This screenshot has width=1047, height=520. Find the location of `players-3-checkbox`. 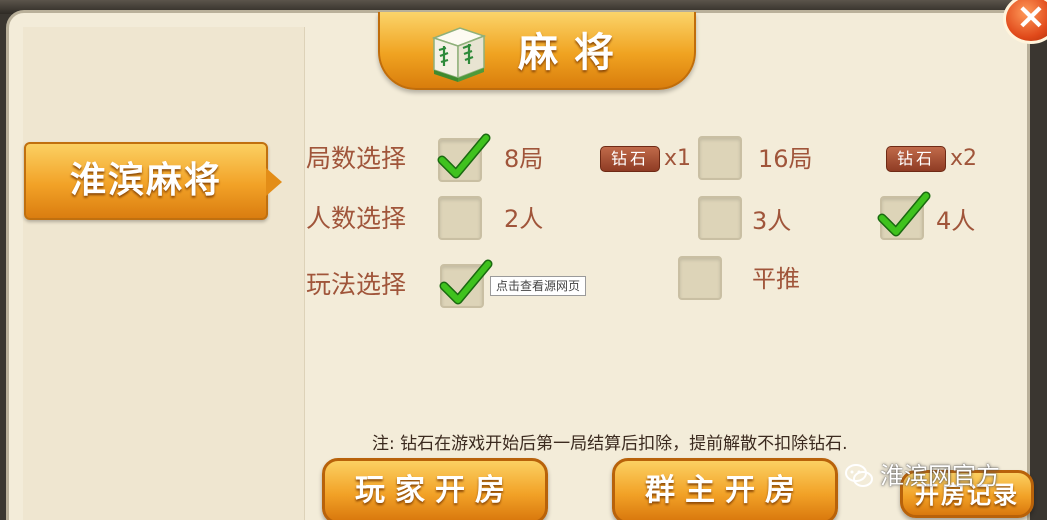

players-3-checkbox is located at coordinates (720, 218).